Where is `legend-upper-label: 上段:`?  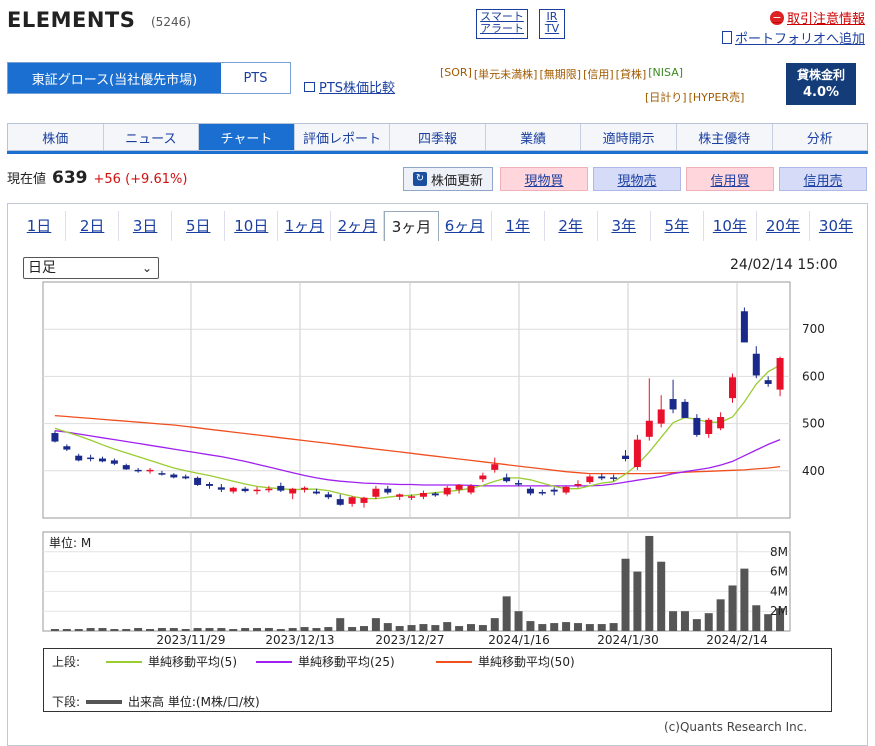 legend-upper-label: 上段: is located at coordinates (66, 662).